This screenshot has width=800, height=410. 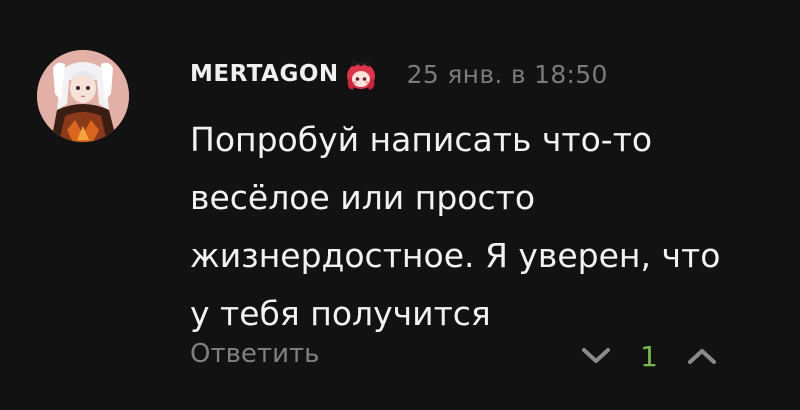 What do you see at coordinates (399, 74) in the screenshot?
I see `comment-header: MERTAGON 25 янв. в 18:50` at bounding box center [399, 74].